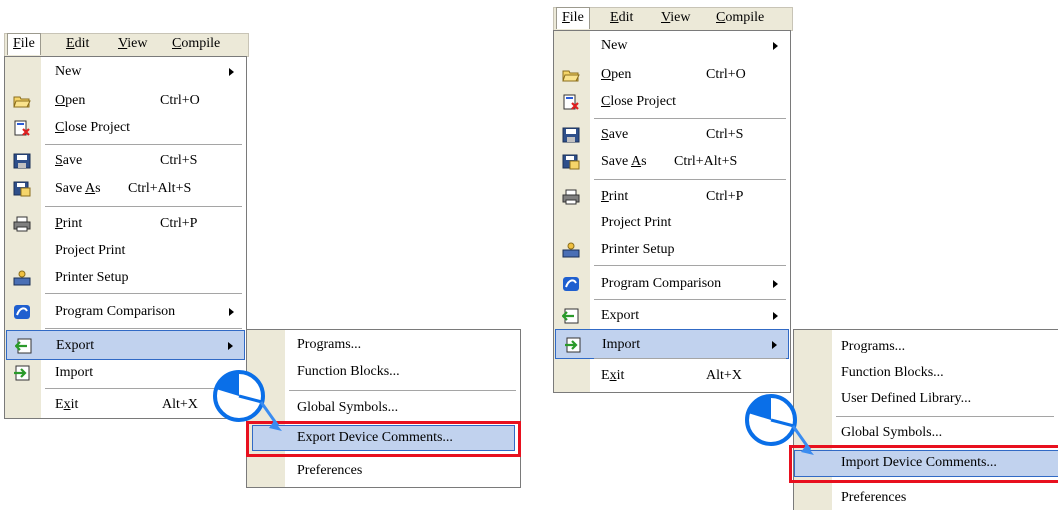  I want to click on menu-item-print: Print Ctrl+P, so click(125, 224).